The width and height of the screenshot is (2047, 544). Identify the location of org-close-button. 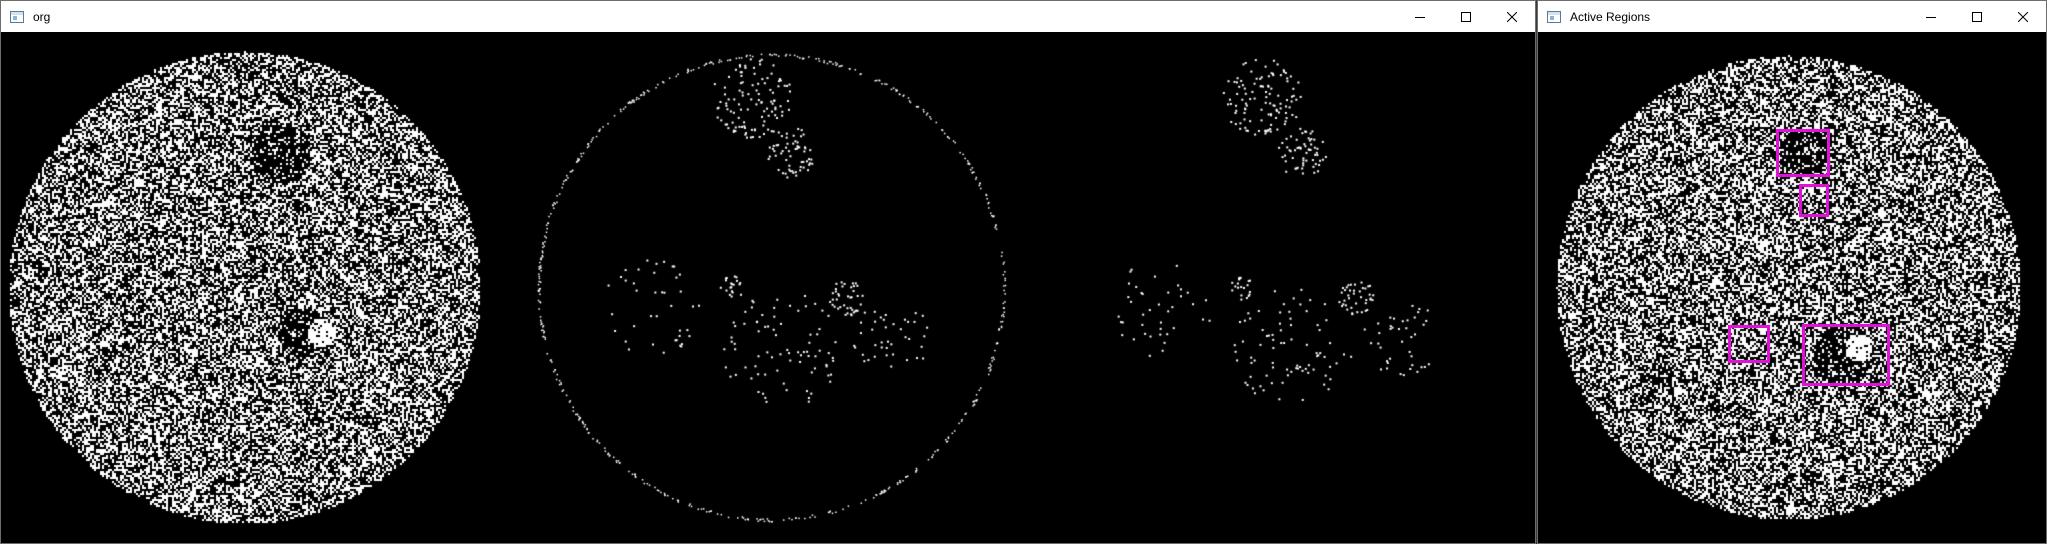
(1512, 16).